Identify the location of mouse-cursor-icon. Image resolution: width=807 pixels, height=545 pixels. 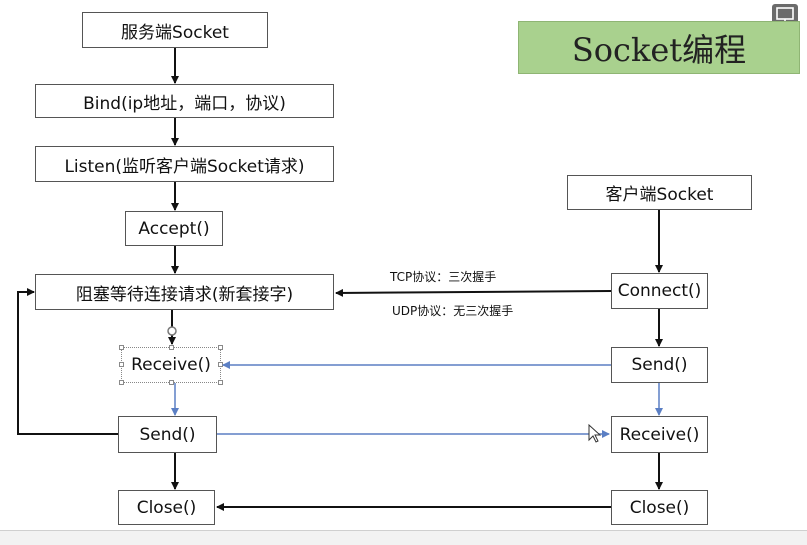
(595, 433).